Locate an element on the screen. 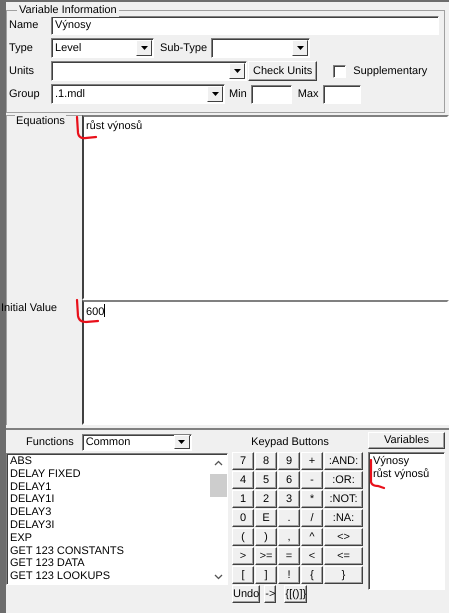 The height and width of the screenshot is (613, 449). keypad-key: ) is located at coordinates (266, 537).